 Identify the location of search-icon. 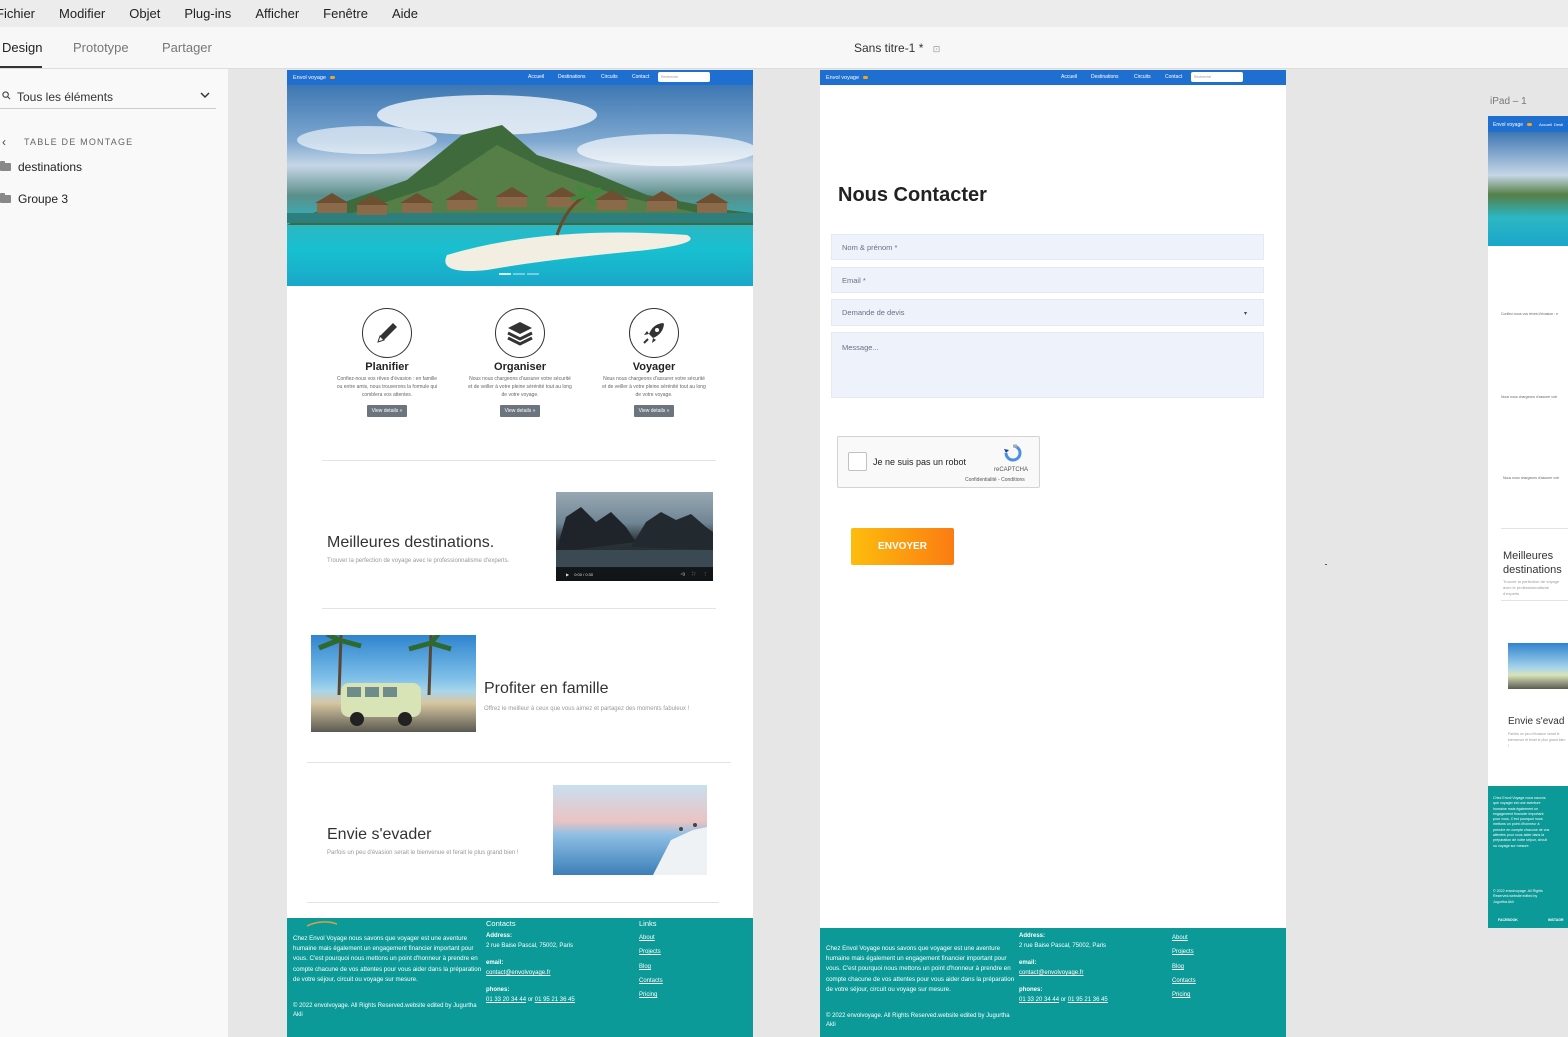
(6, 95).